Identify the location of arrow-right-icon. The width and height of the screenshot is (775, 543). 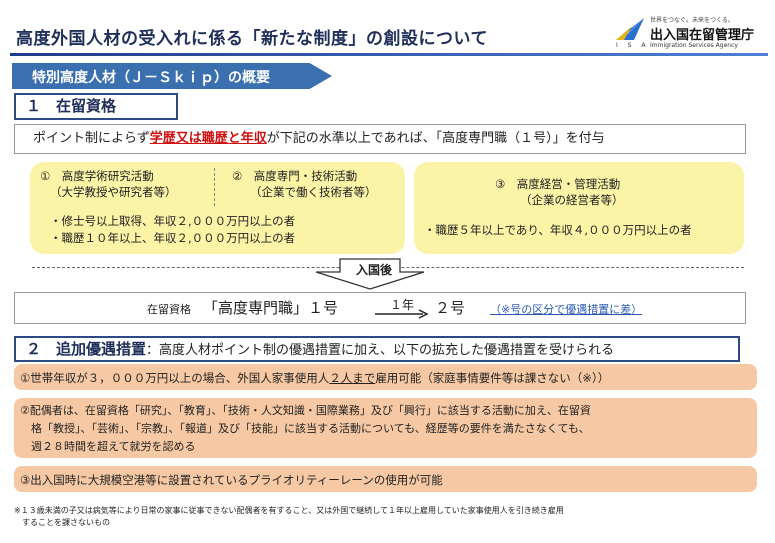
(402, 314).